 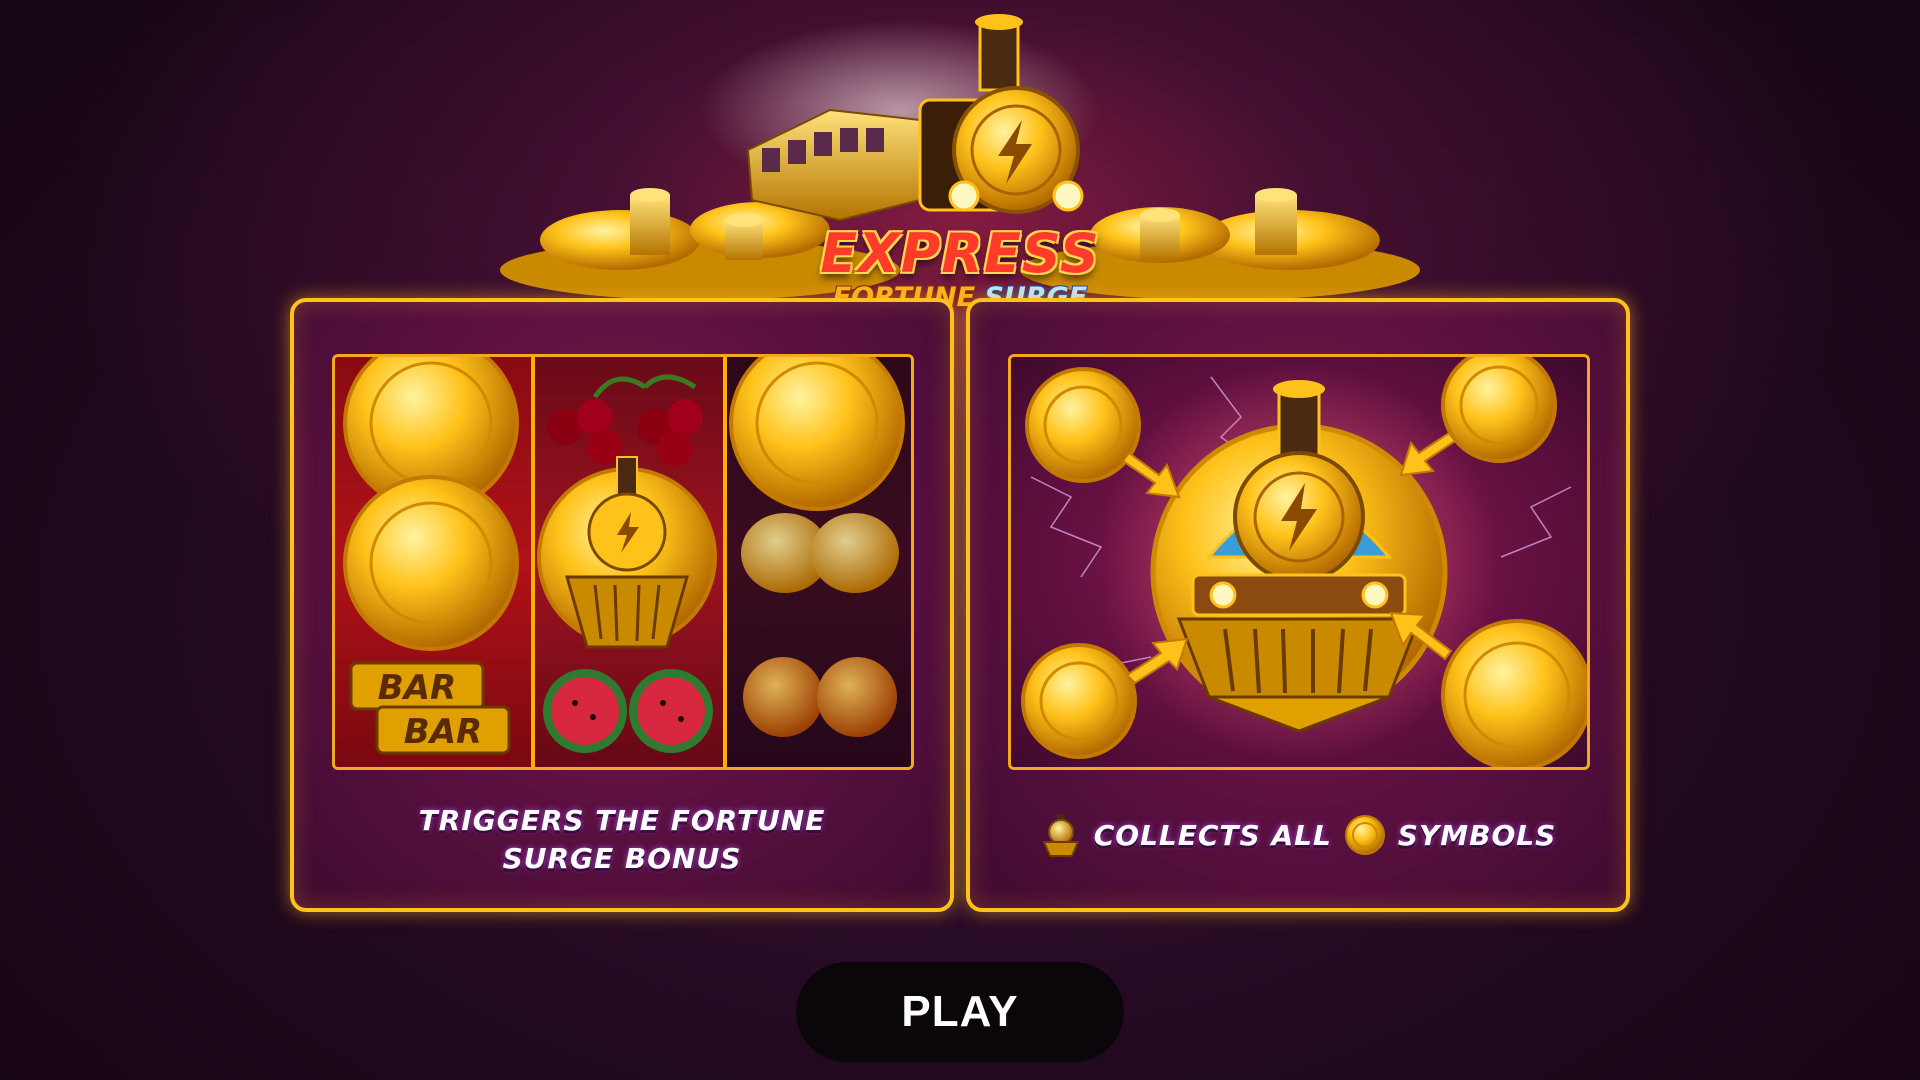 I want to click on reel-window: BAR BAR, so click(x=623, y=562).